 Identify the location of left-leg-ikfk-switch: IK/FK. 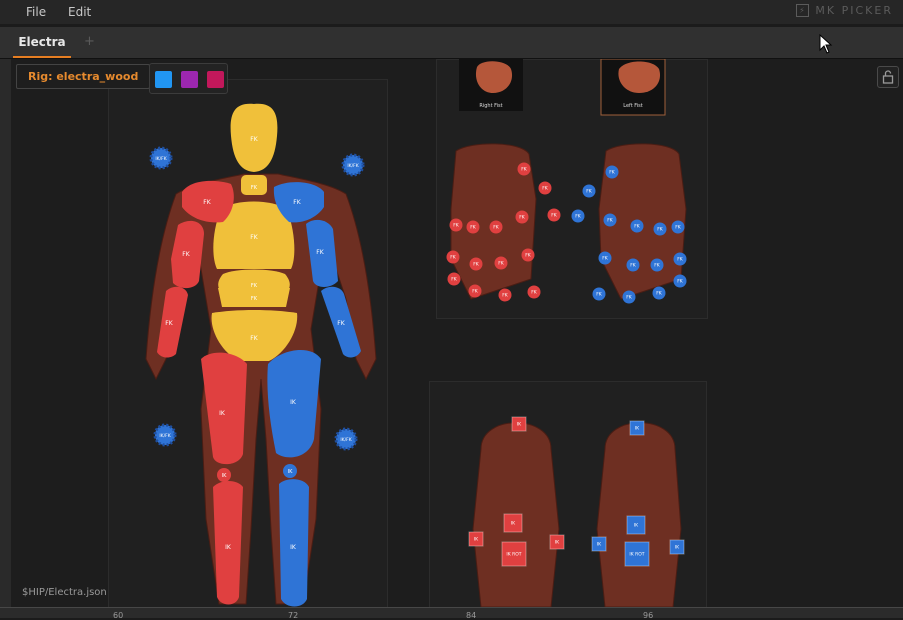
(346, 439).